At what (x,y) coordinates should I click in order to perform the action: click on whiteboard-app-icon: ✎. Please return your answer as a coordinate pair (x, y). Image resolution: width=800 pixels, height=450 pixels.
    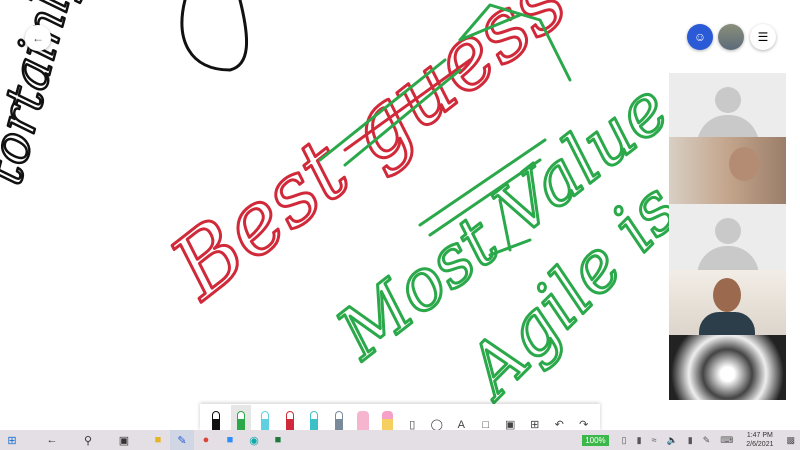
    Looking at the image, I should click on (182, 440).